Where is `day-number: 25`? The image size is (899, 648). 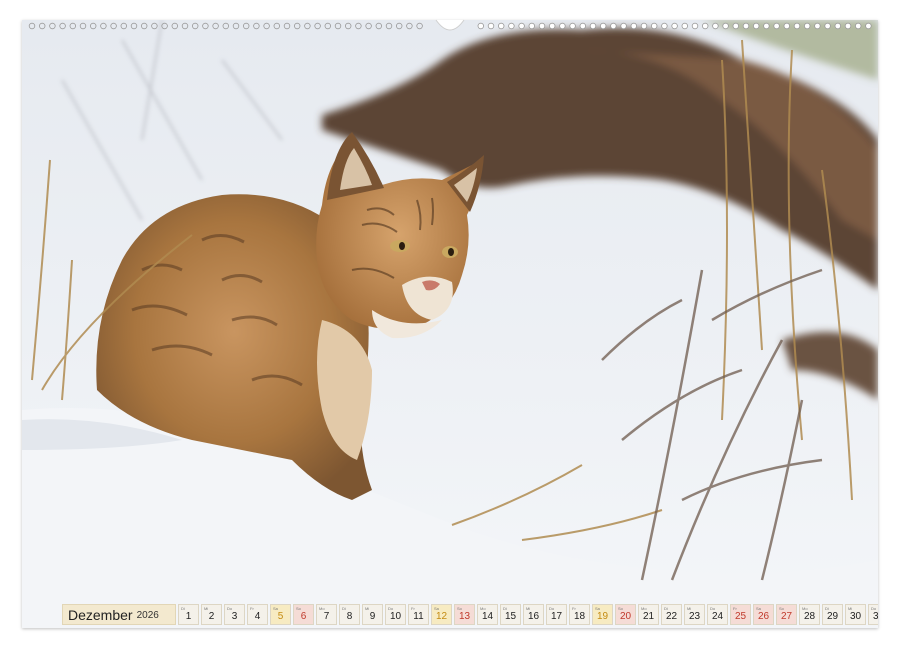
day-number: 25 is located at coordinates (740, 616).